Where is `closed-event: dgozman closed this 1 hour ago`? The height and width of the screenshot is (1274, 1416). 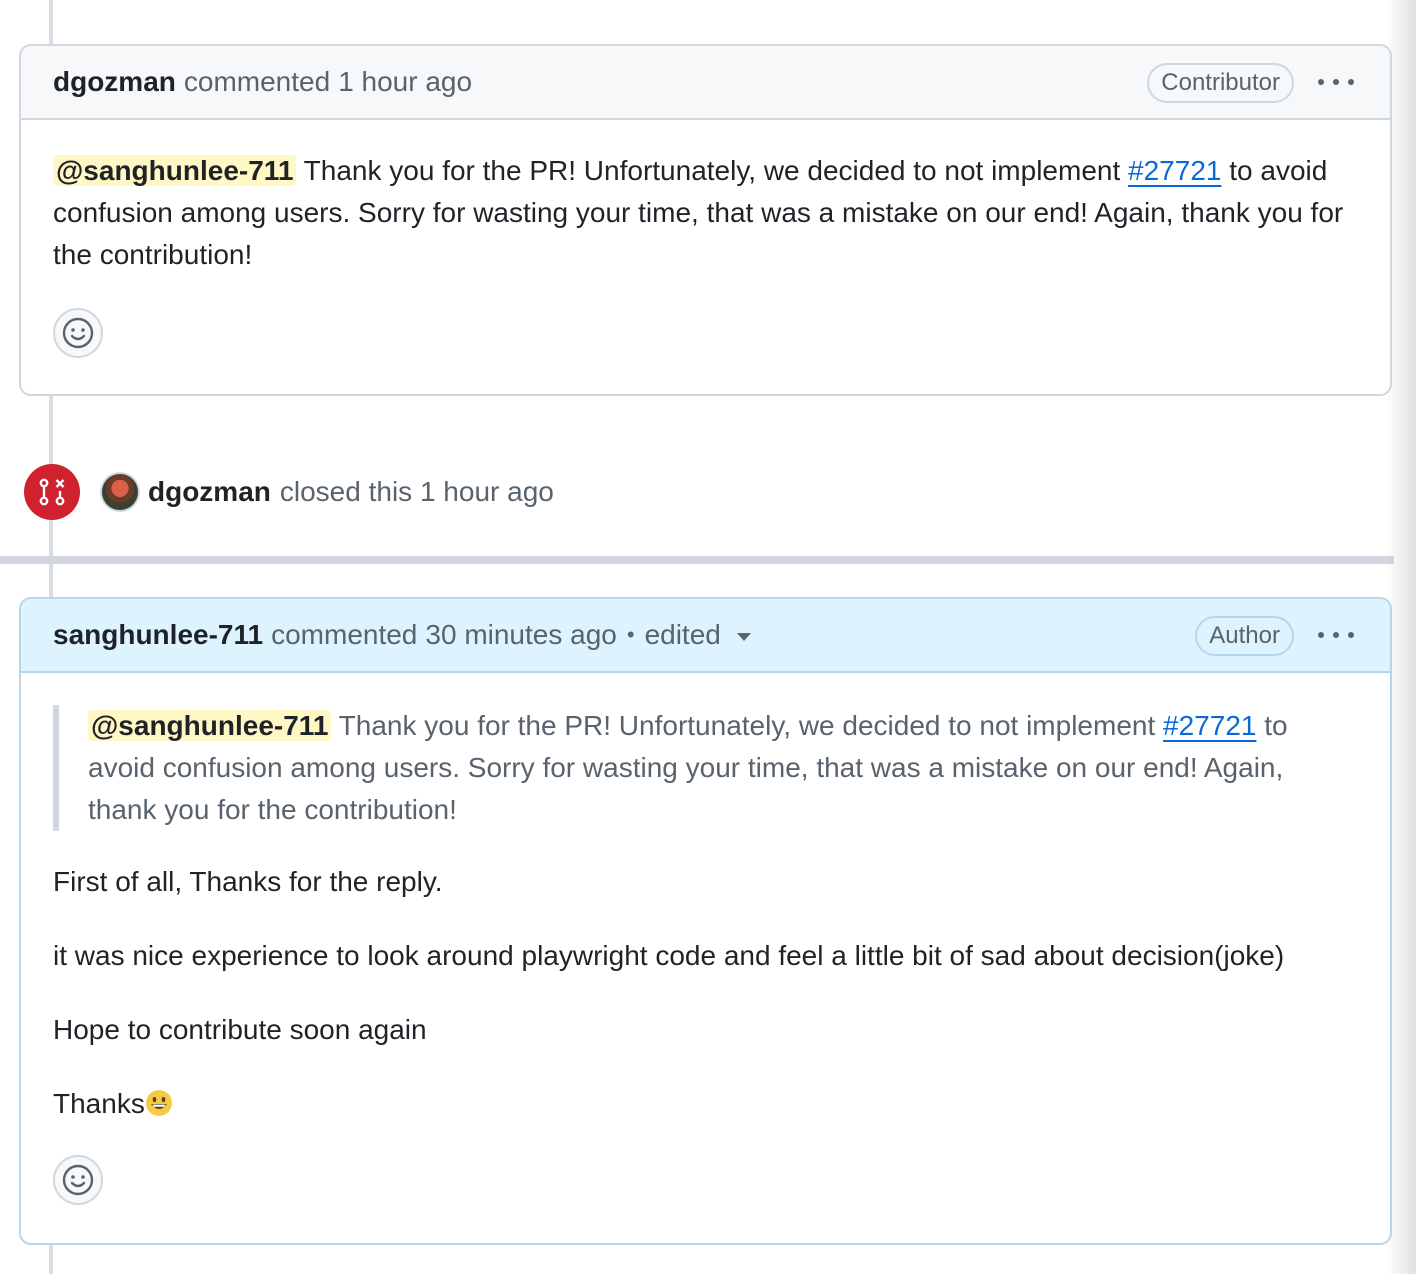
closed-event: dgozman closed this 1 hour ago is located at coordinates (289, 492).